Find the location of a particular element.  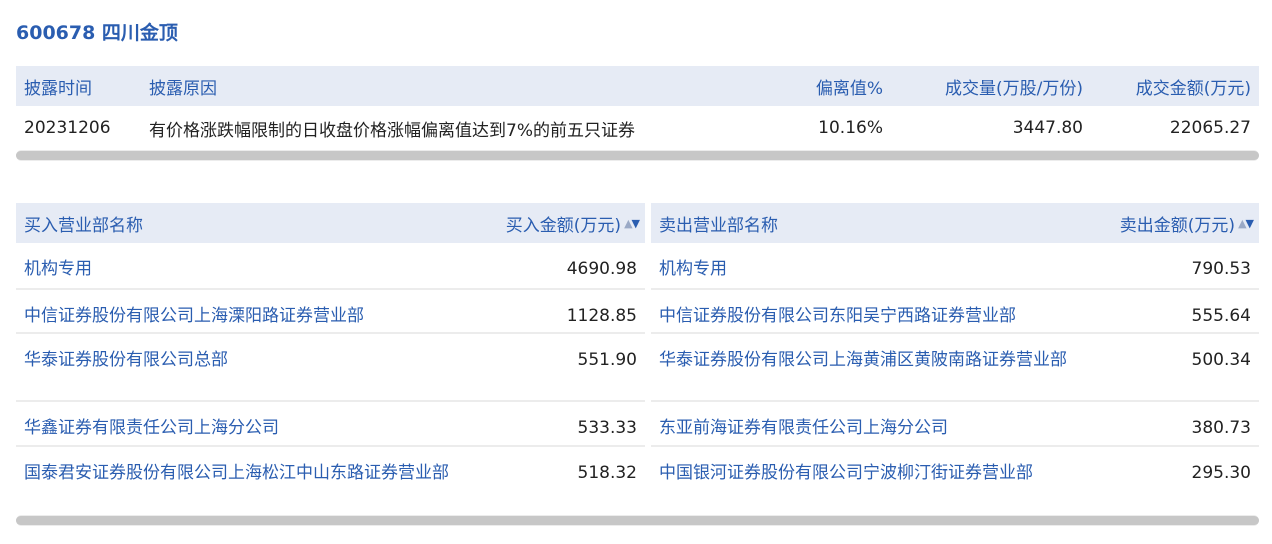

buy-table-header: 买入营业部名称 买入金额(万元) ▲▼ is located at coordinates (330, 223).